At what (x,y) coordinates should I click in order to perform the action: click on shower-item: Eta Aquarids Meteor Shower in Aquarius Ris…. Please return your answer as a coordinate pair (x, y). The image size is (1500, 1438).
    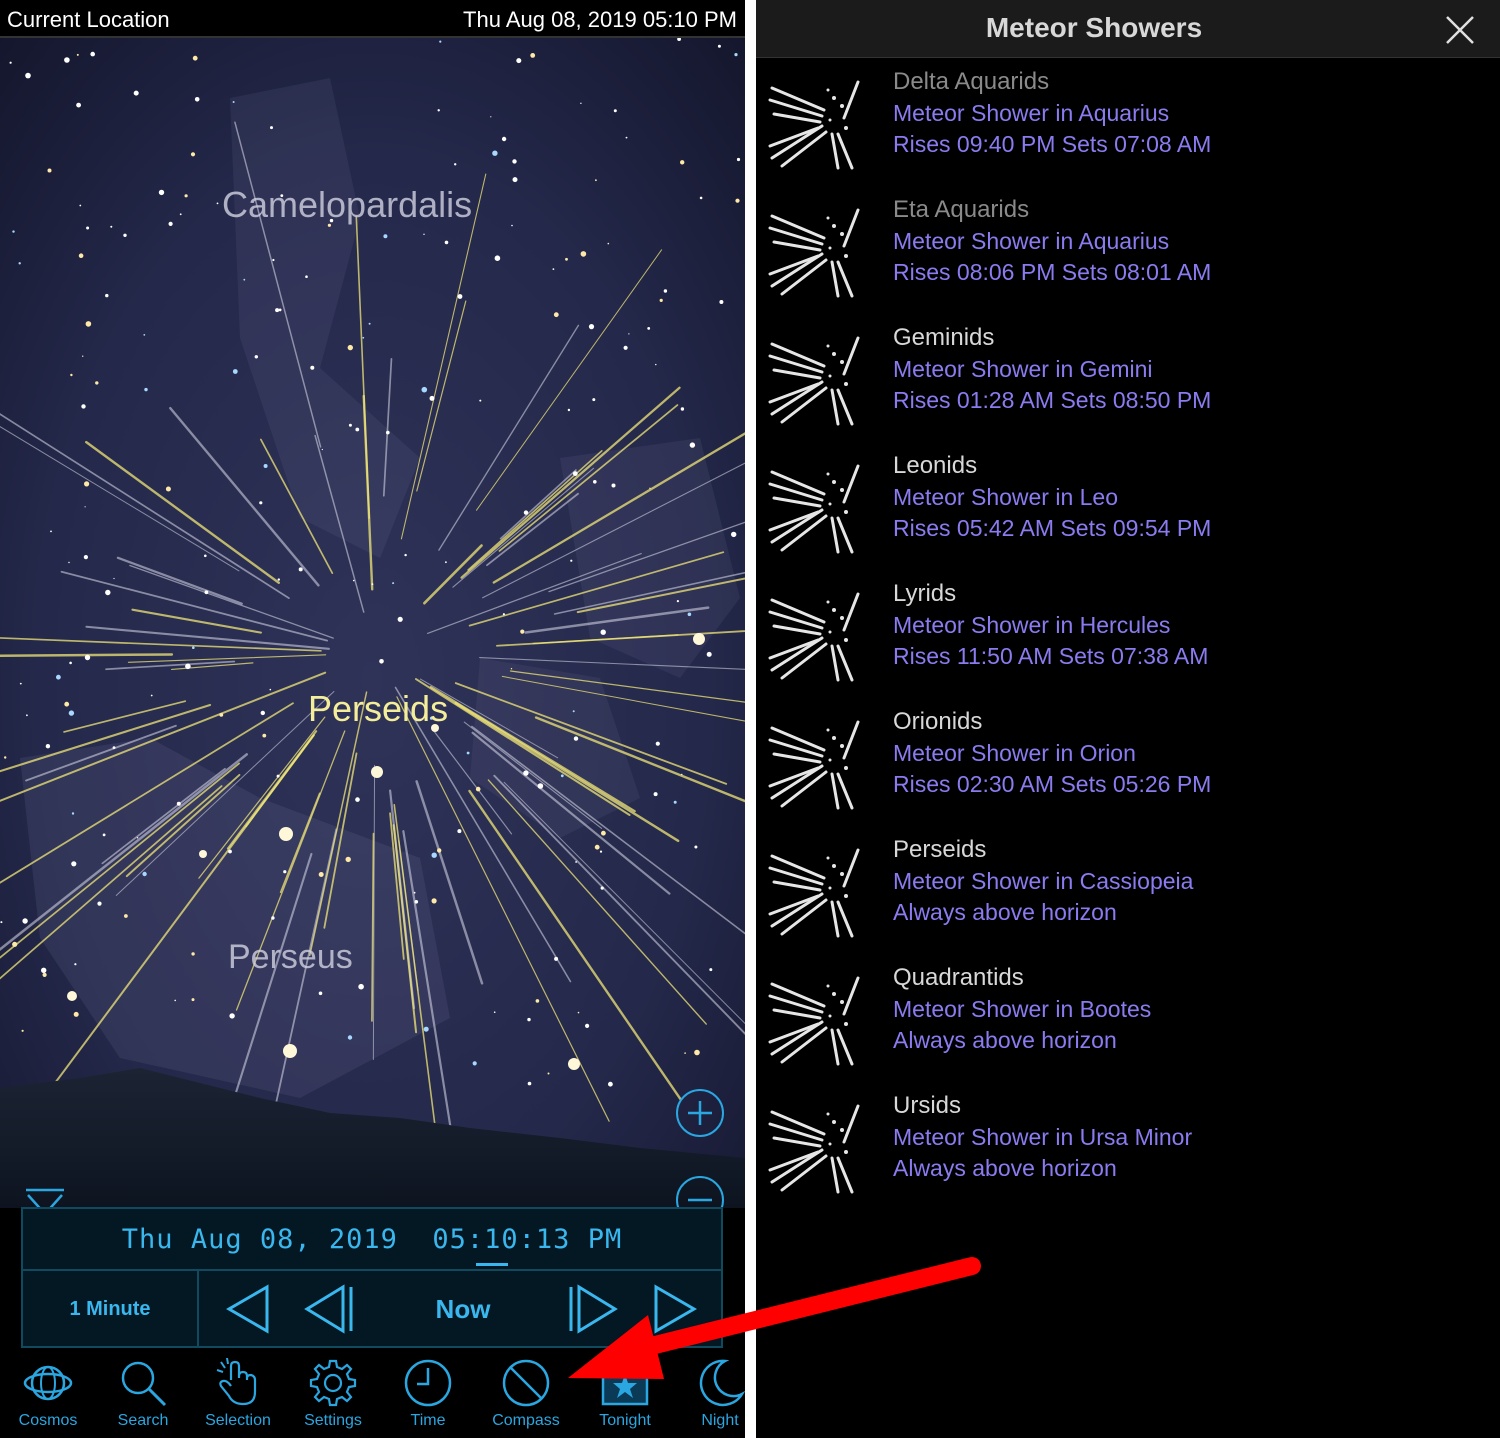
    Looking at the image, I should click on (1128, 250).